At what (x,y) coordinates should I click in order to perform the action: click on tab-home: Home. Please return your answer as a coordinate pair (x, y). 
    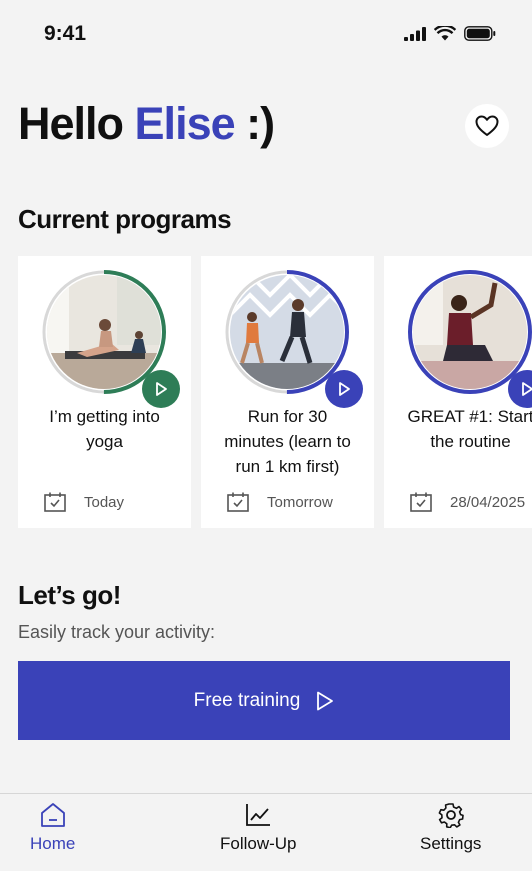
    Looking at the image, I should click on (52, 828).